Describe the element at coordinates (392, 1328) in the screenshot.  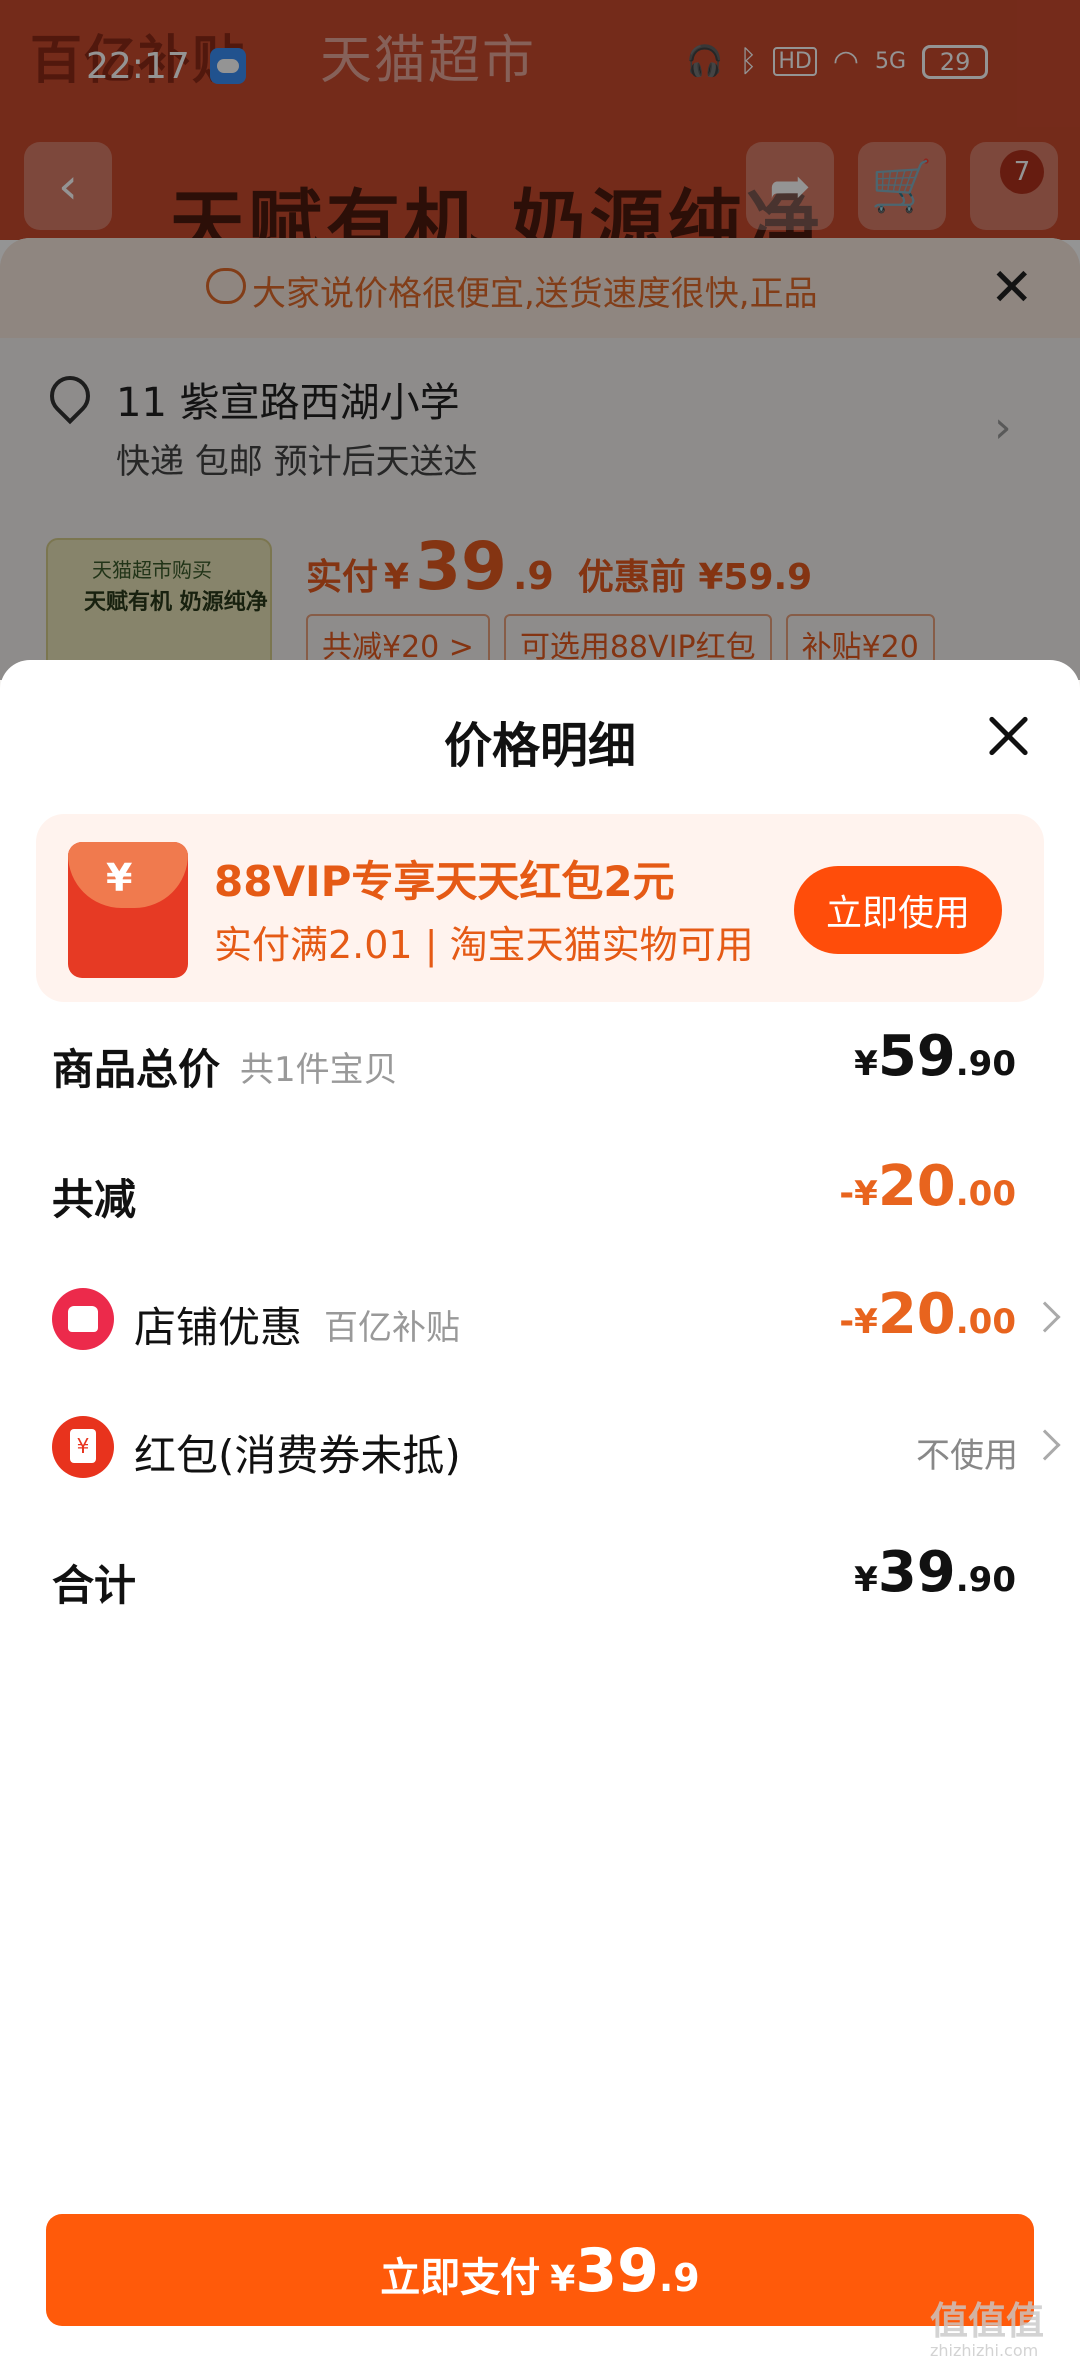
I see `shop-discount-source: 百亿补贴` at that location.